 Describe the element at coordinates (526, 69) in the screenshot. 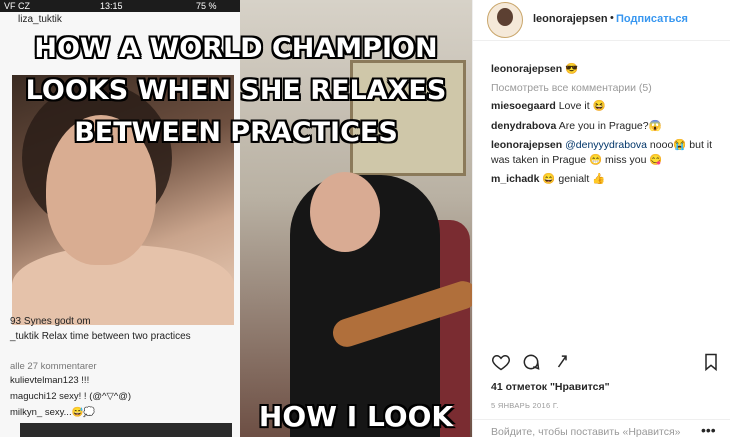

I see `caption-username: leonorajepsen` at that location.